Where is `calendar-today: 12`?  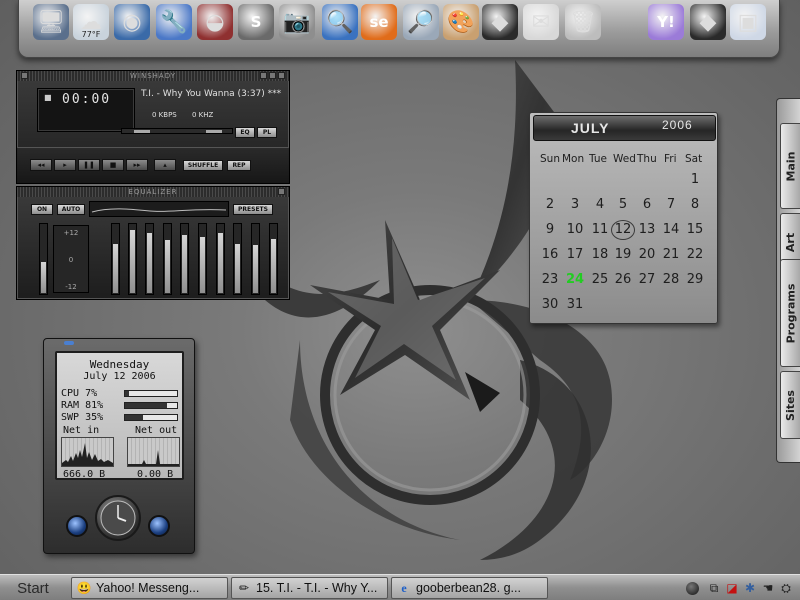 calendar-today: 12 is located at coordinates (623, 230).